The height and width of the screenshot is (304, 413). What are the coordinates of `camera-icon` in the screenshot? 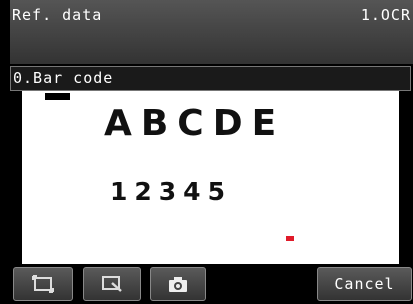 It's located at (178, 284).